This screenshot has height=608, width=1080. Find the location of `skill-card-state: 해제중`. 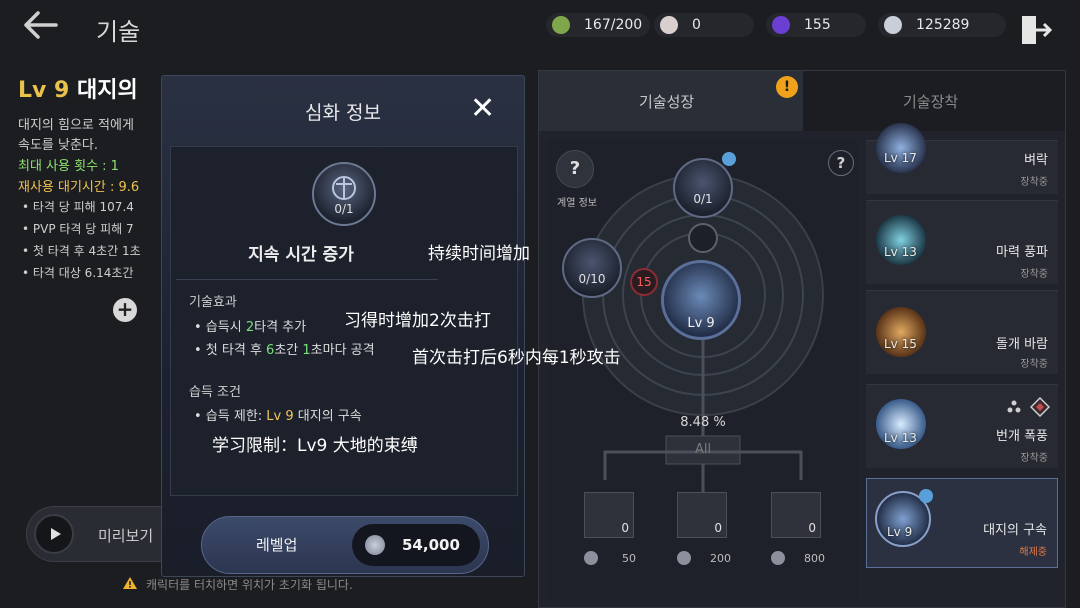

skill-card-state: 해제중 is located at coordinates (1033, 552).